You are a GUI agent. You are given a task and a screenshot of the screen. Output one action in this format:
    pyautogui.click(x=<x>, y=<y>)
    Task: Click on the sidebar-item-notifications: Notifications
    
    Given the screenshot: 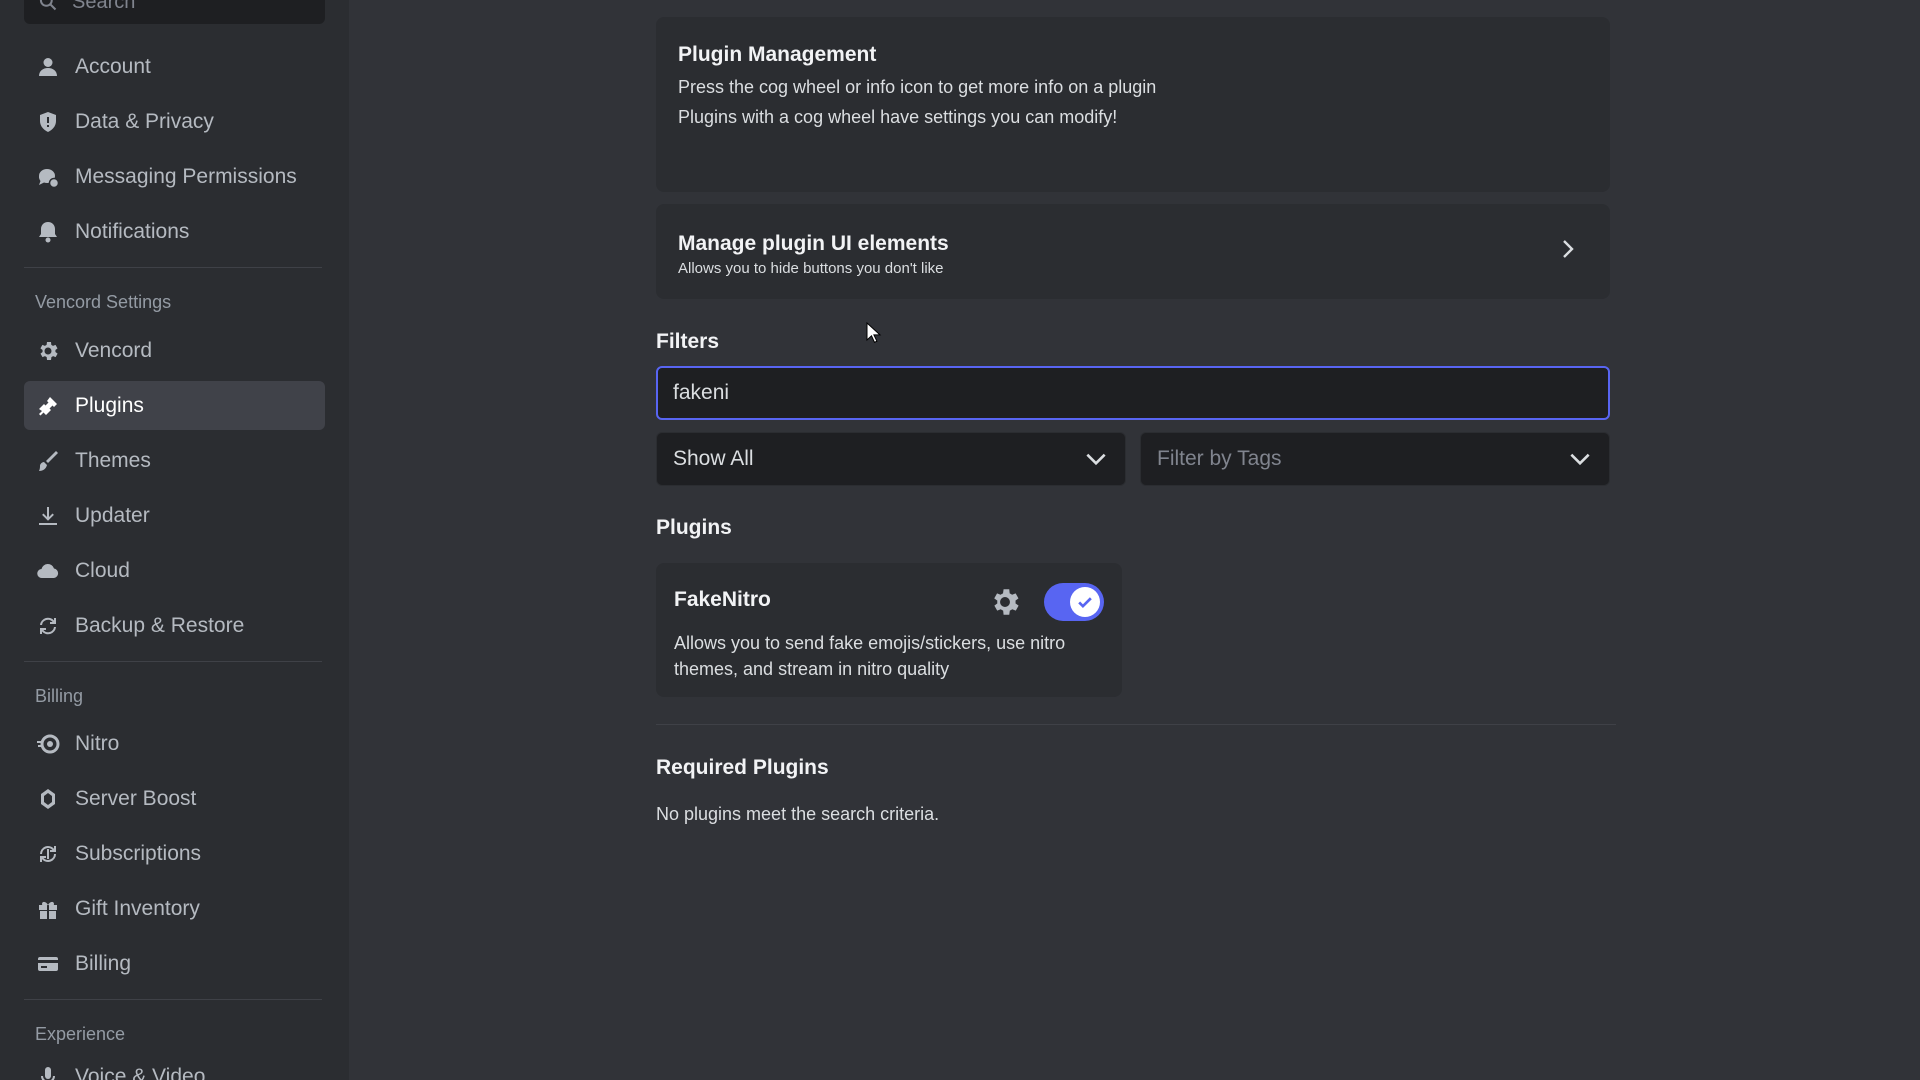 What is the action you would take?
    pyautogui.click(x=174, y=231)
    